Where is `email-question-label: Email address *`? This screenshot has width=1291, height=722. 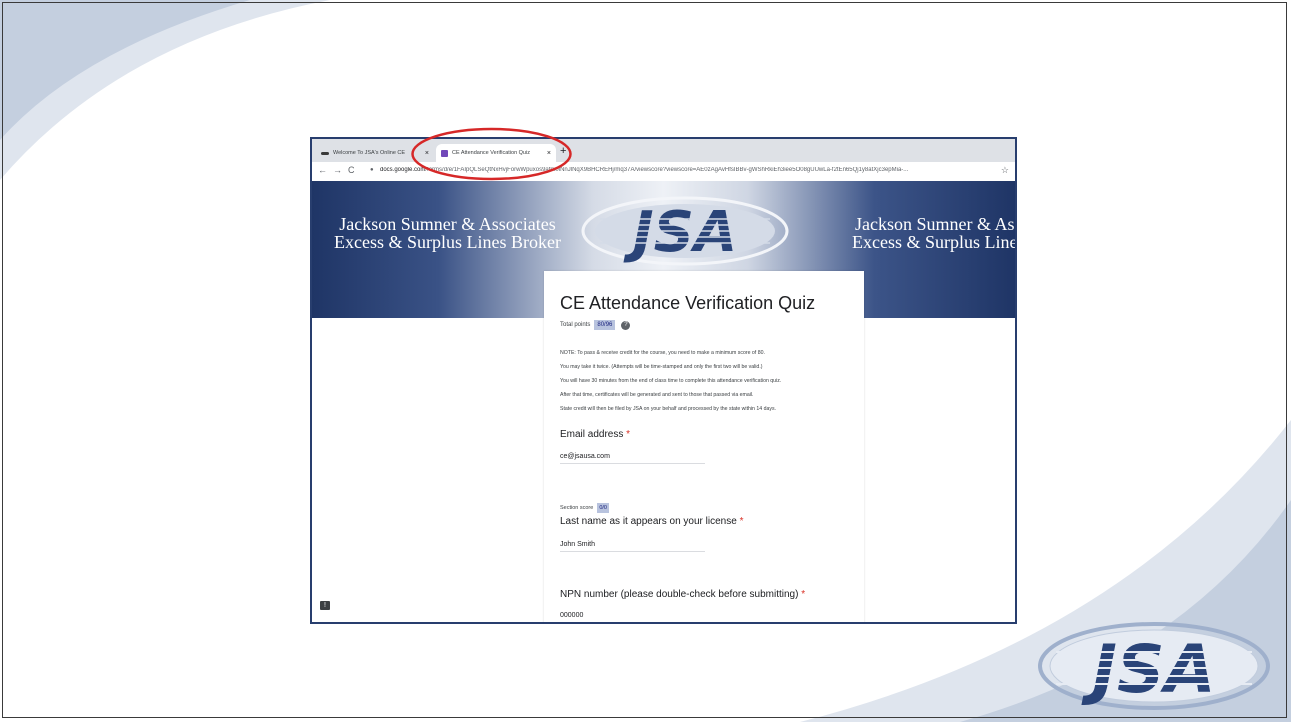 email-question-label: Email address * is located at coordinates (595, 434).